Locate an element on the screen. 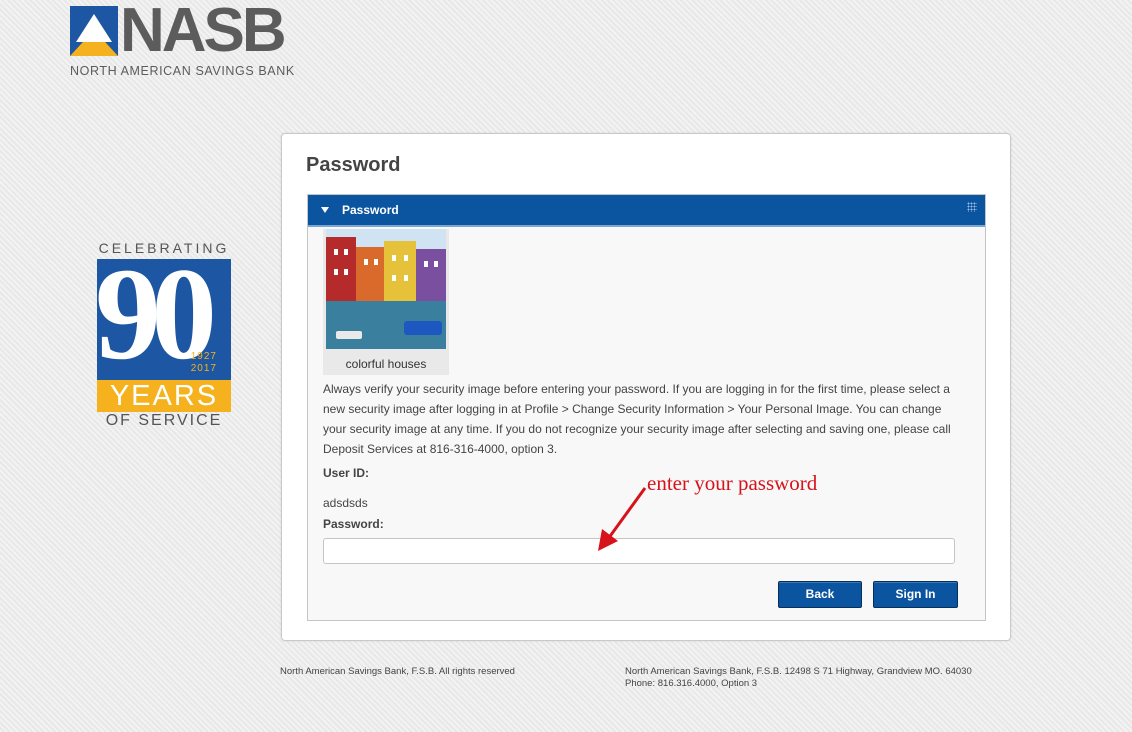 The image size is (1132, 732). badge-of-service: OF SERVICE is located at coordinates (164, 420).